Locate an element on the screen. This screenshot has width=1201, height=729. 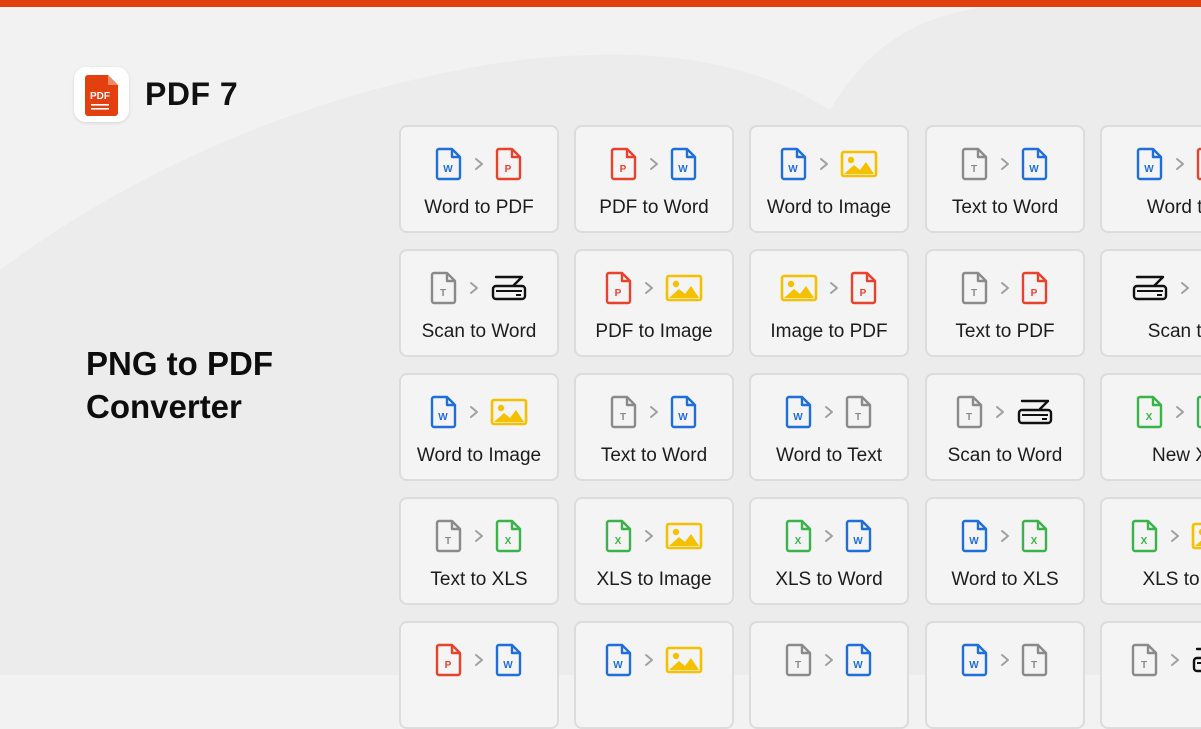
card-icons: X is located at coordinates (654, 536).